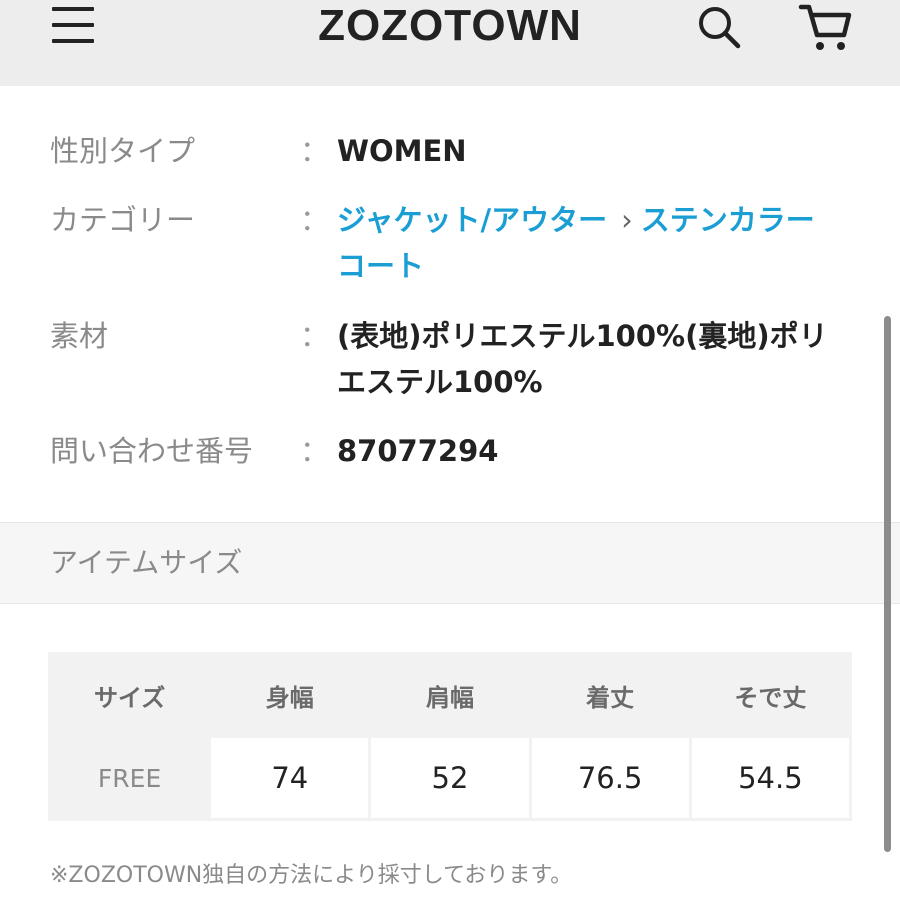 The image size is (900, 900). What do you see at coordinates (610, 695) in the screenshot?
I see `size-table-header: 着丈` at bounding box center [610, 695].